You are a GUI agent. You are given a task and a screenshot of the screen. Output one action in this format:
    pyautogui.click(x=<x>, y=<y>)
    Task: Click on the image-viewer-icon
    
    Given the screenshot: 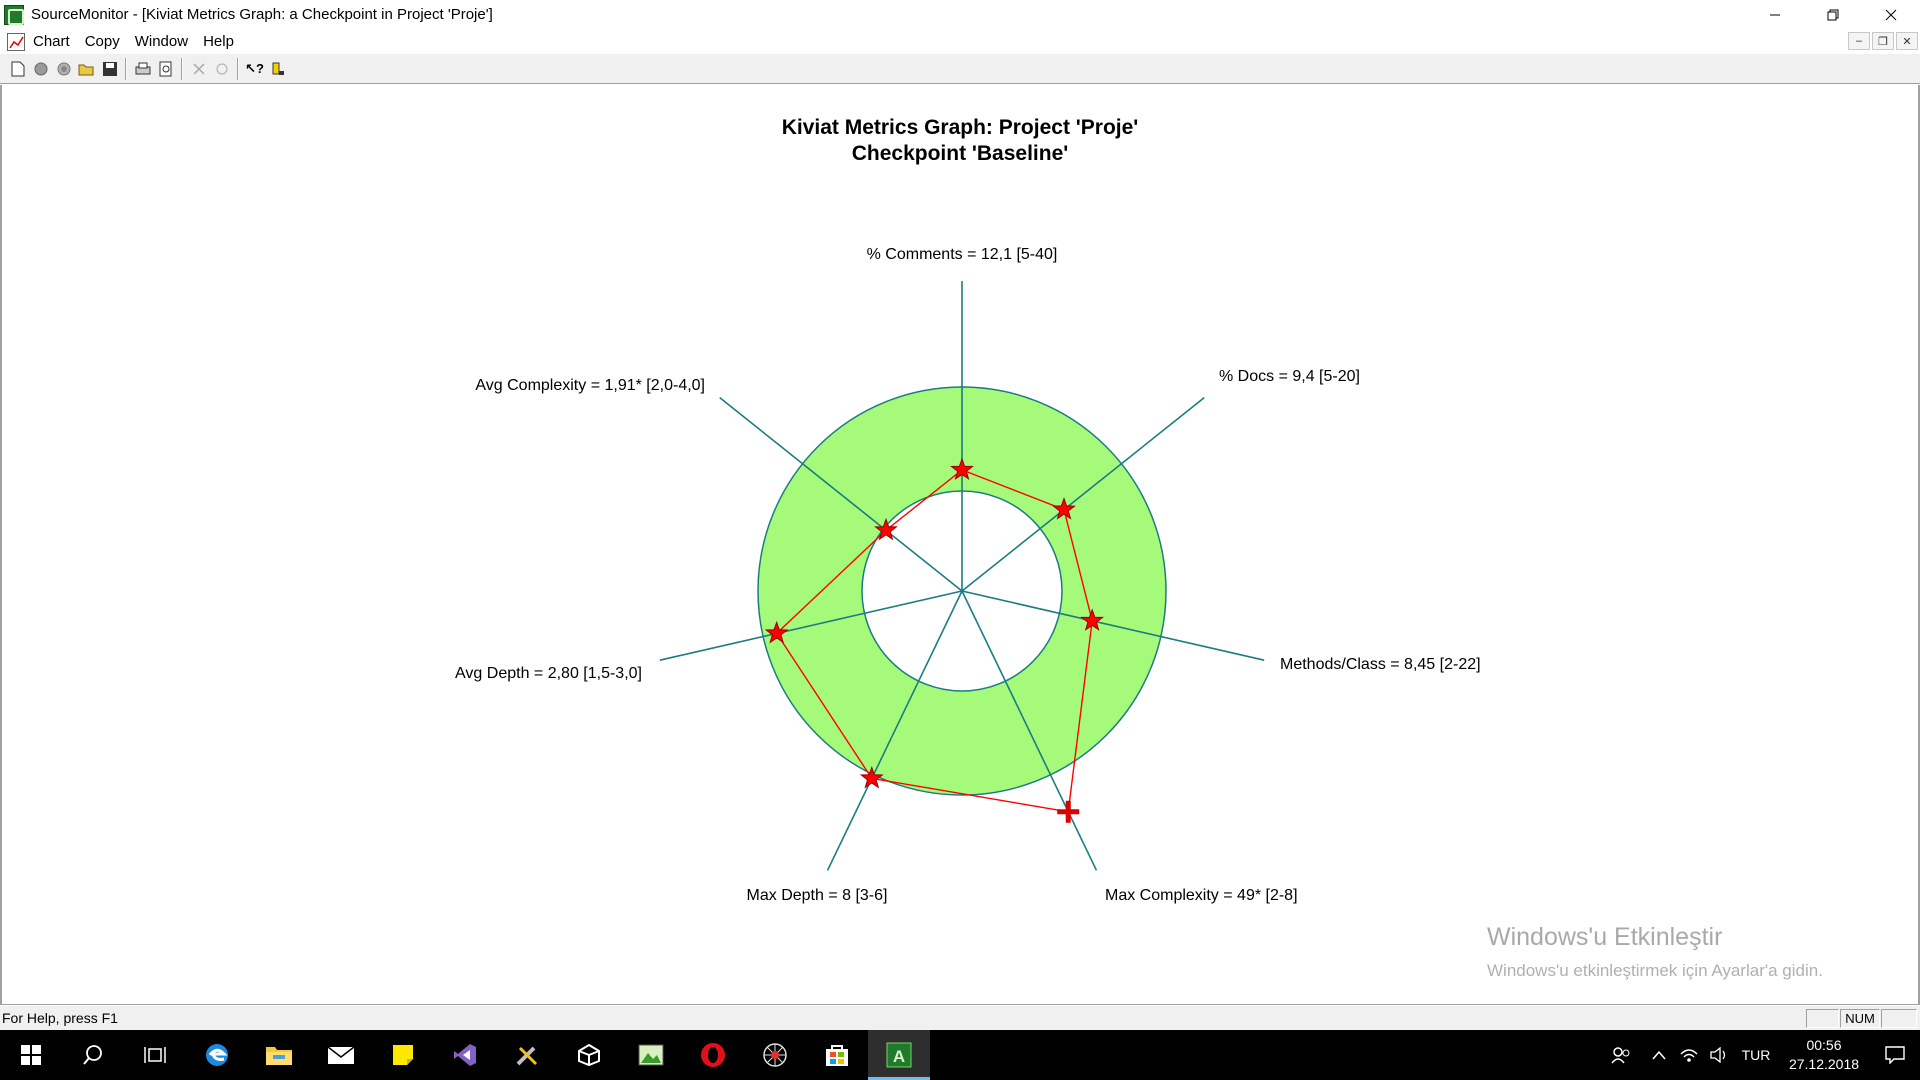 What is the action you would take?
    pyautogui.click(x=651, y=1055)
    